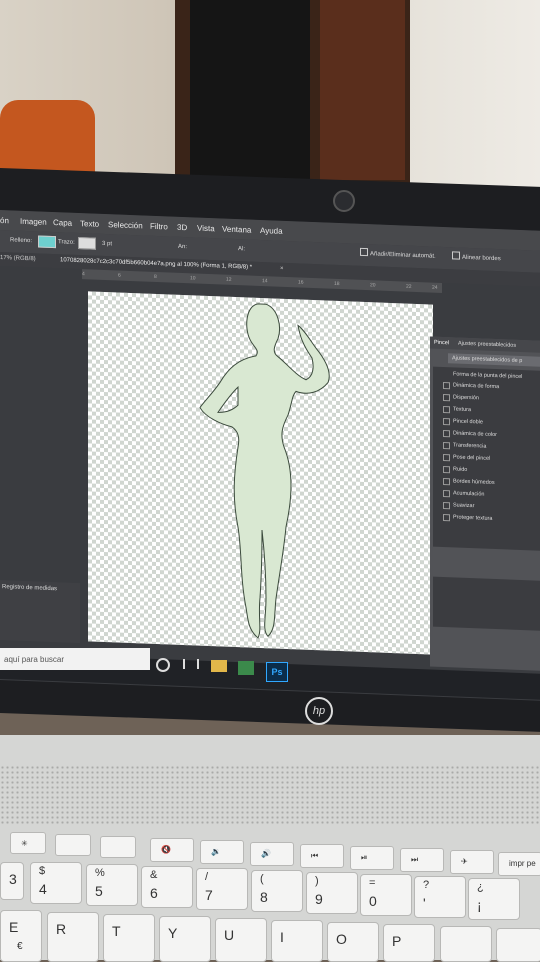  Describe the element at coordinates (73, 937) in the screenshot. I see `key-r: R` at that location.